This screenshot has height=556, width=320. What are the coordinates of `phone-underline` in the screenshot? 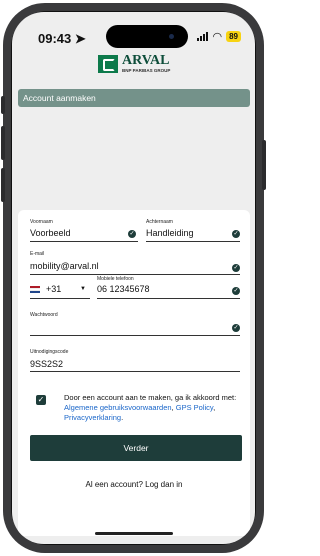 It's located at (168, 298).